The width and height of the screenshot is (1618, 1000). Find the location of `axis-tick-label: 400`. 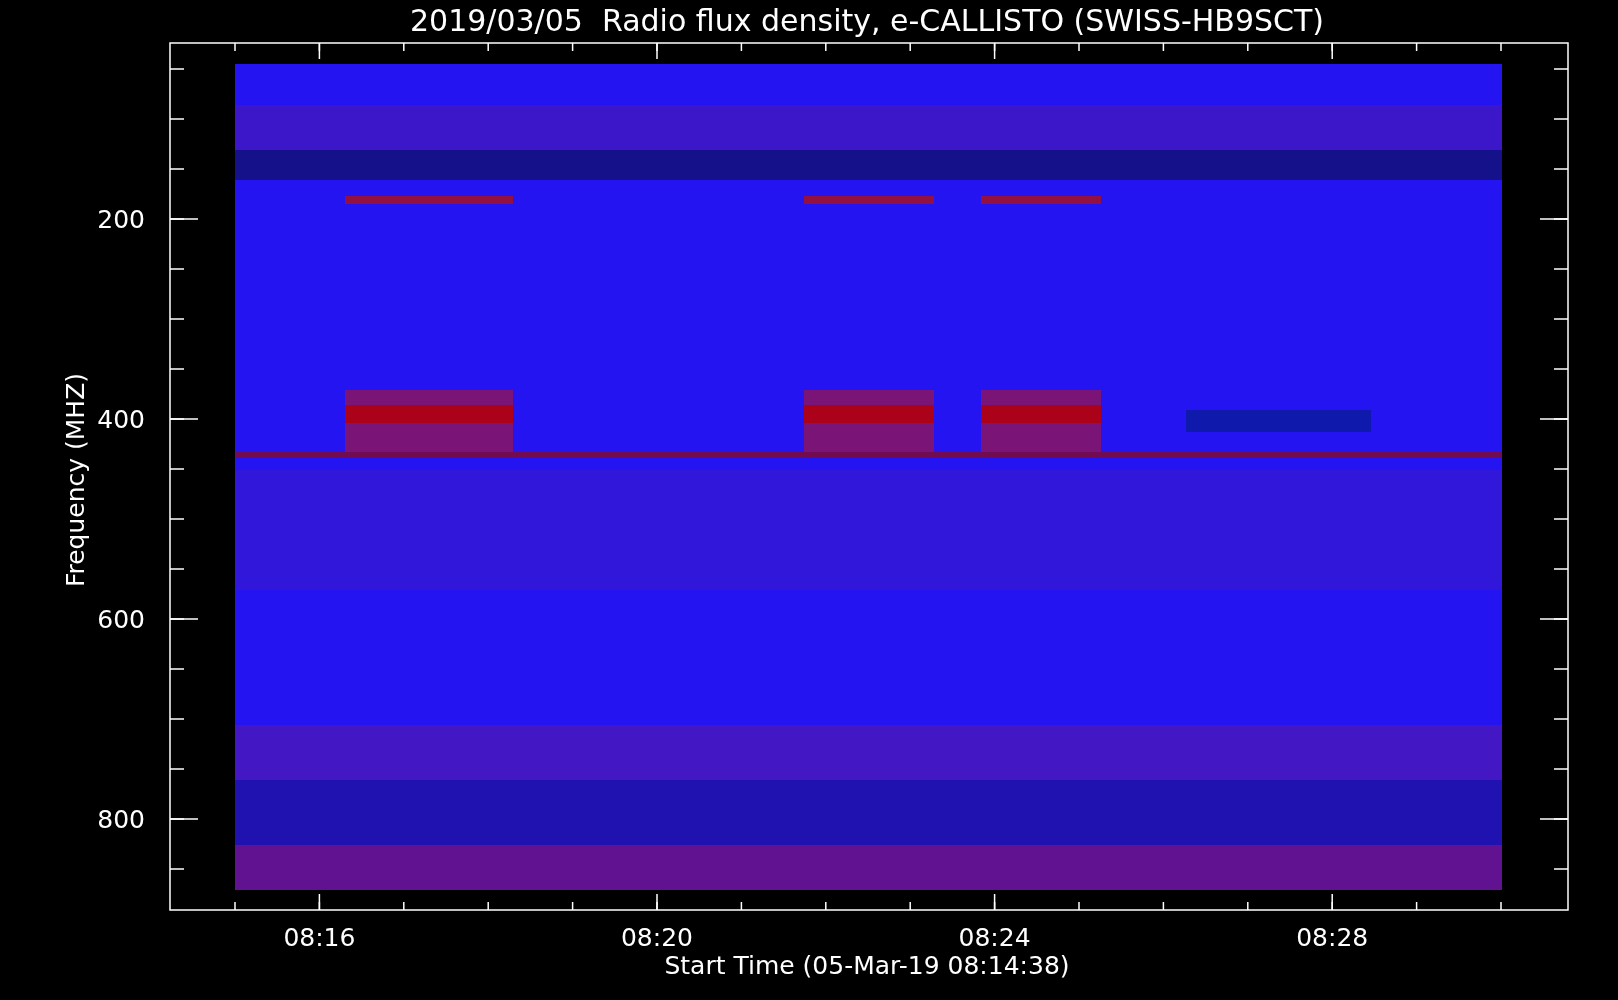

axis-tick-label: 400 is located at coordinates (121, 419).